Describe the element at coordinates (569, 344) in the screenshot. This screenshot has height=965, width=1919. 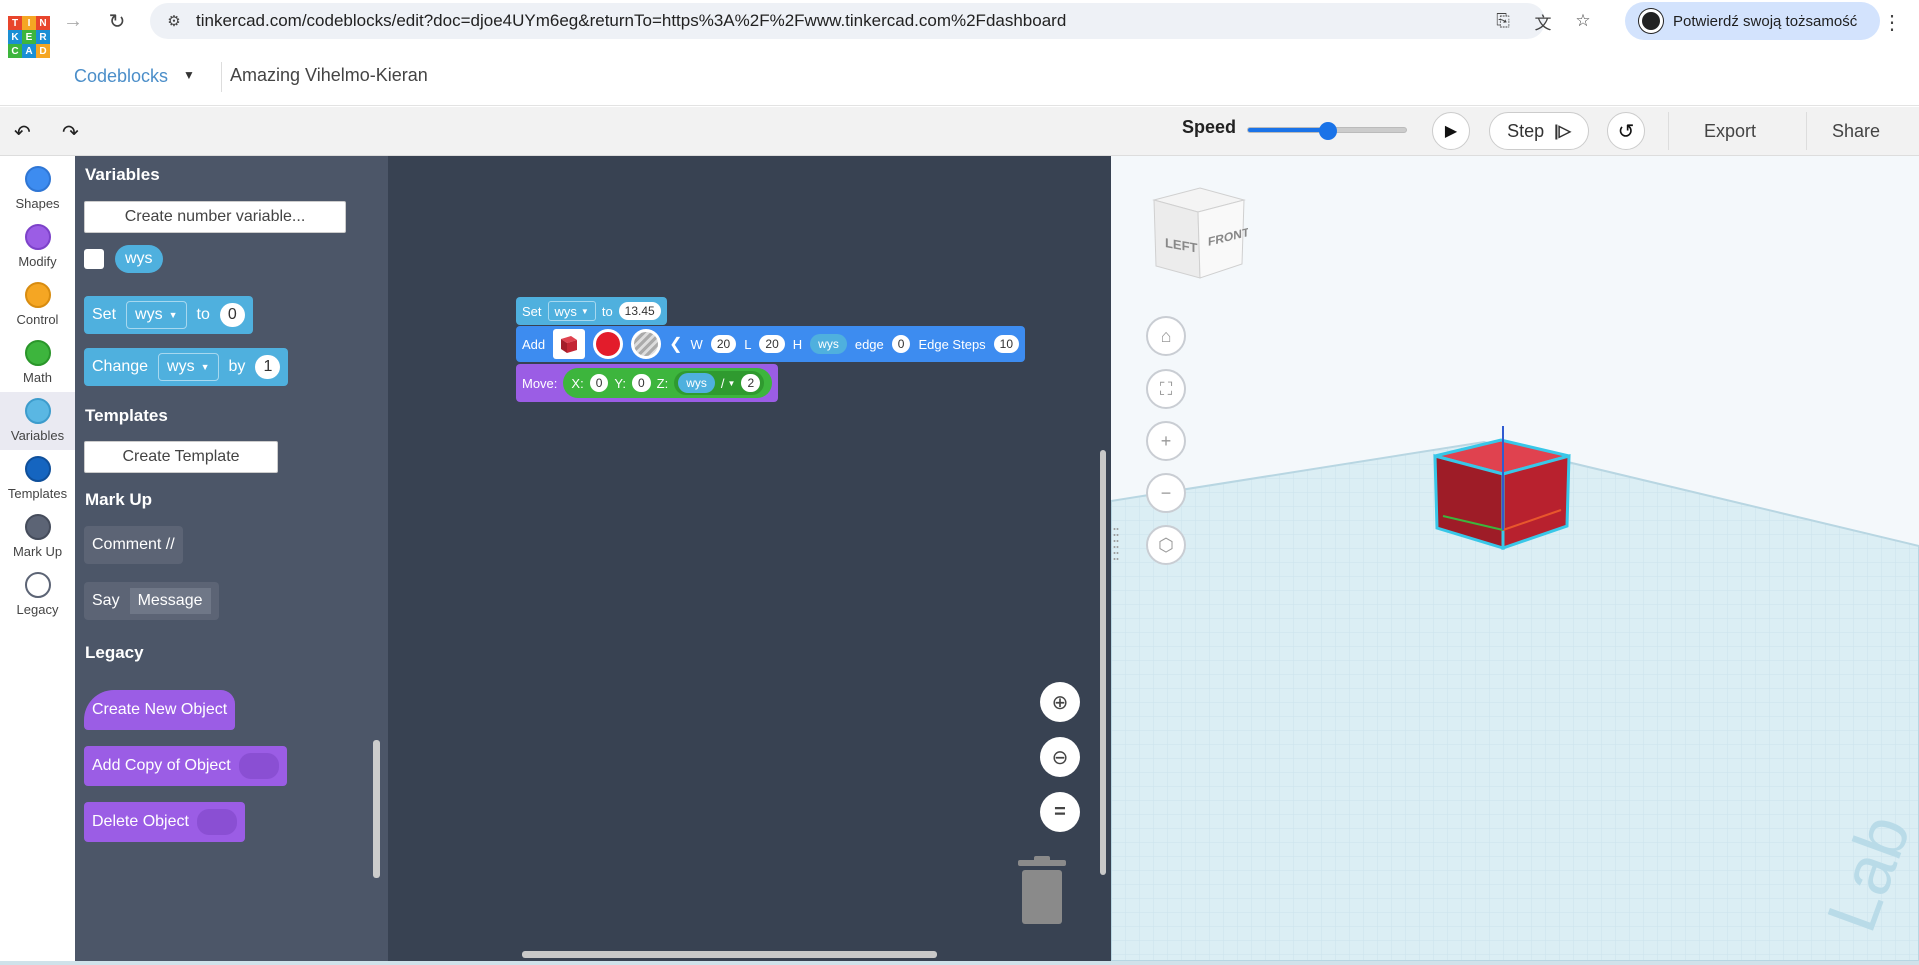
I see `box-shape-icon` at that location.